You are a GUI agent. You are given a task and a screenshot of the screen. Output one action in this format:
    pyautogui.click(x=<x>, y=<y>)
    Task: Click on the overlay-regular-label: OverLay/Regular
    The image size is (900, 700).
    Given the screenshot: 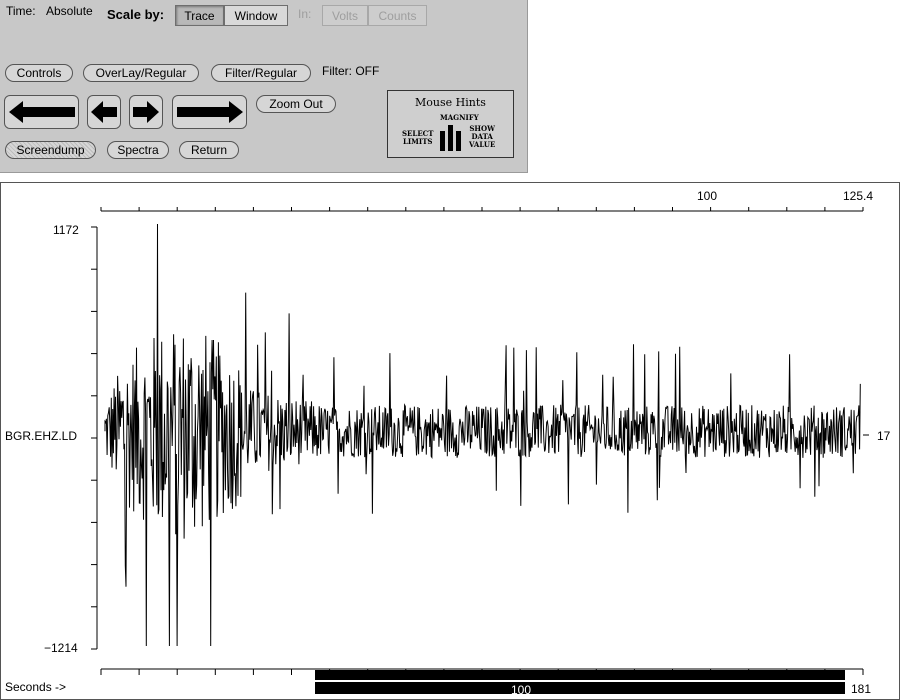 What is the action you would take?
    pyautogui.click(x=141, y=73)
    